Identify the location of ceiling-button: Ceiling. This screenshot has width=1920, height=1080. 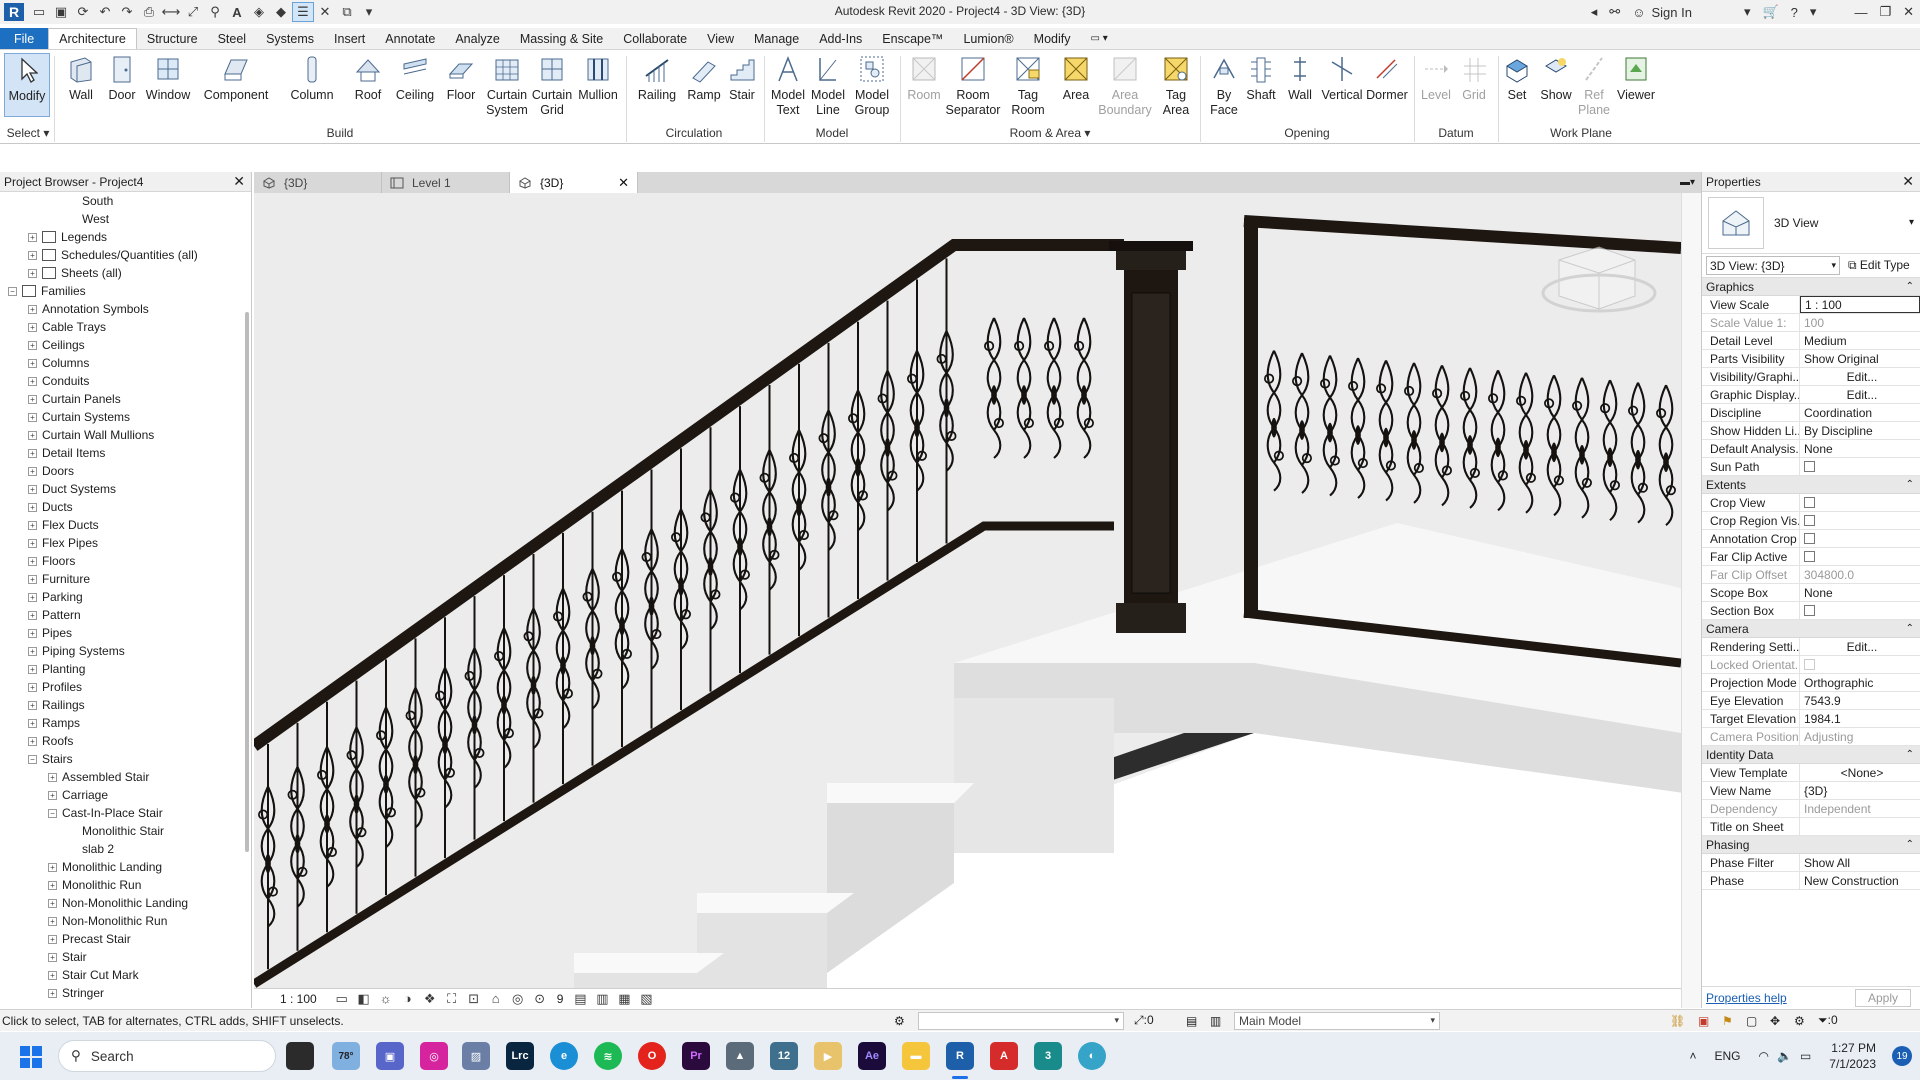
(415, 78).